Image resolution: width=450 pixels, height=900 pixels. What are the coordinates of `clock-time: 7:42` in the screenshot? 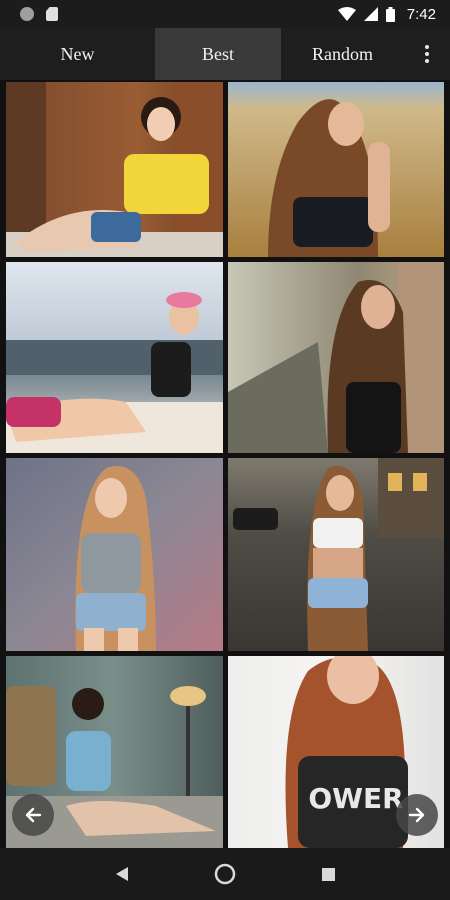 It's located at (421, 14).